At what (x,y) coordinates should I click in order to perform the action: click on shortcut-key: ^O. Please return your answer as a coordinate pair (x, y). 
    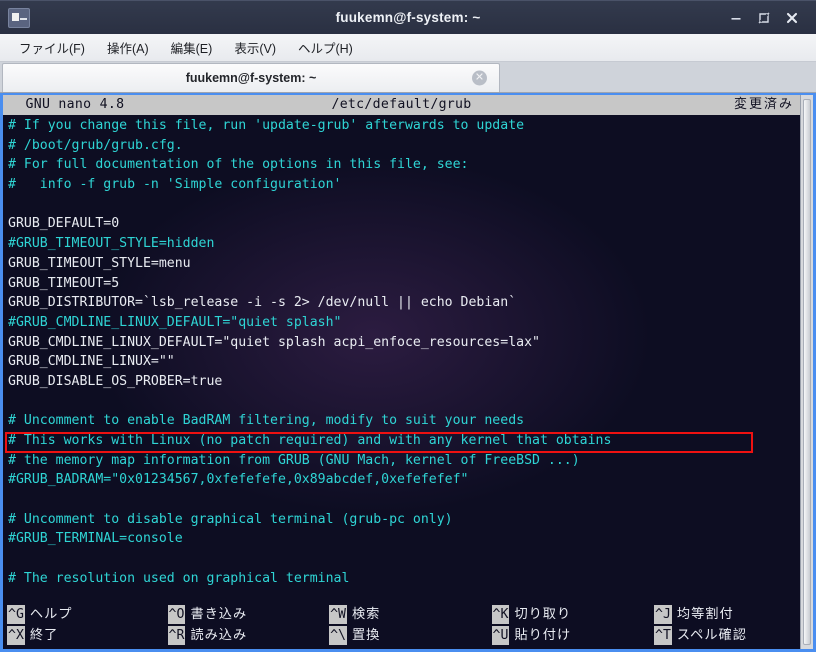
    Looking at the image, I should click on (176, 614).